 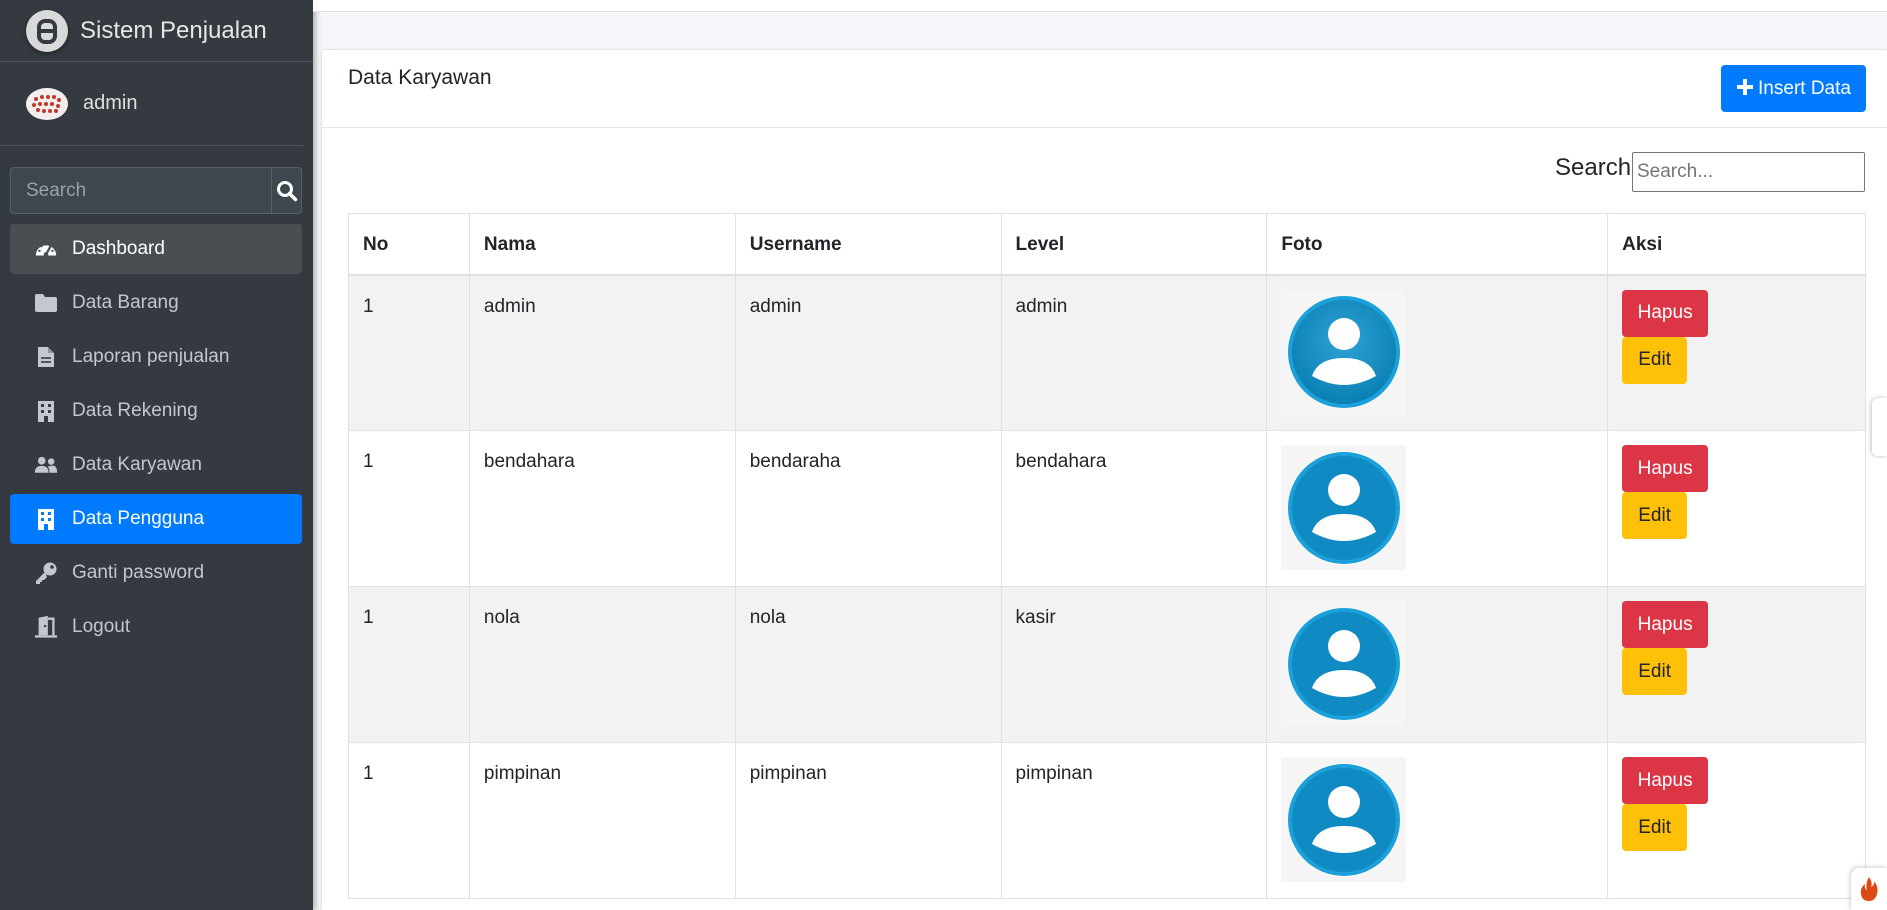 I want to click on table-row: 1 pimpinan pimpinan pimpinan Hapus Edit, so click(x=1107, y=820).